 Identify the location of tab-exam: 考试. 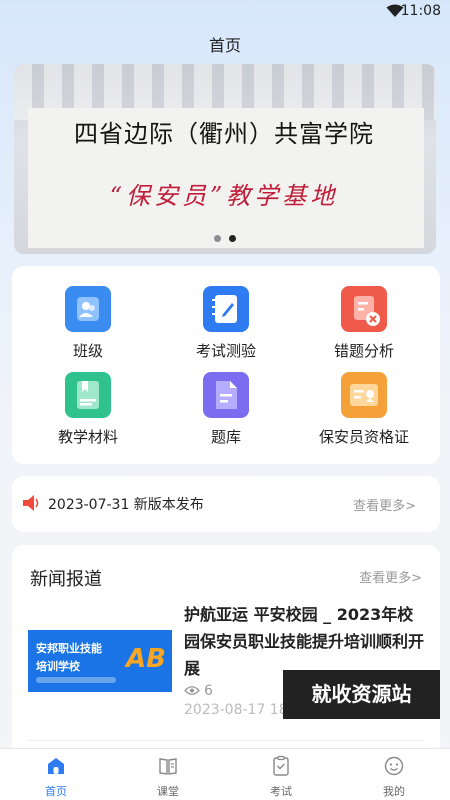
(281, 777).